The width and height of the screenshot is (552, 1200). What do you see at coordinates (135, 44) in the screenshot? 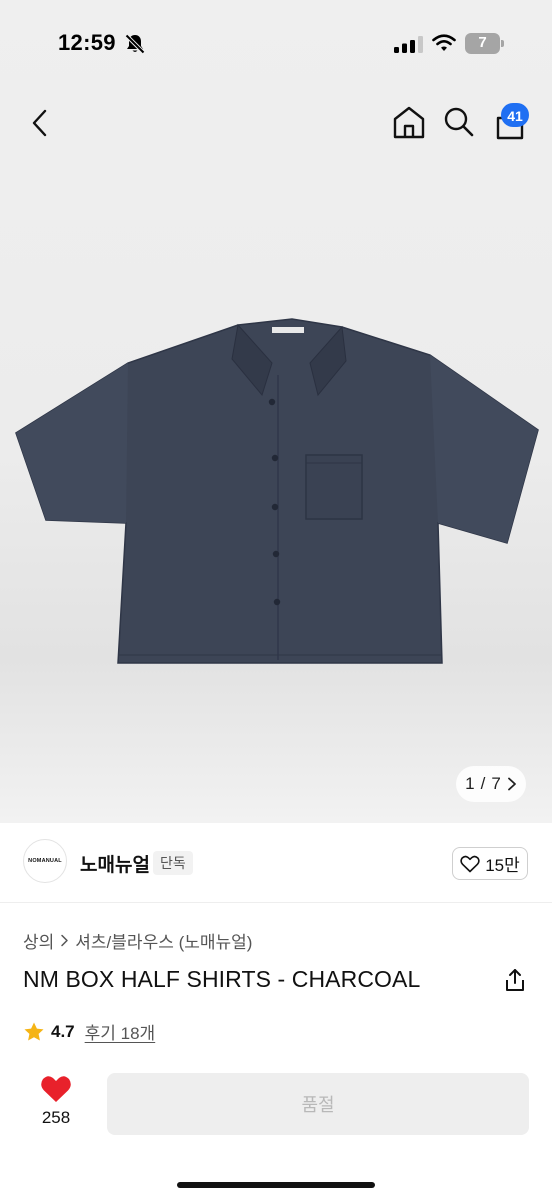
I see `bell-slash-icon` at bounding box center [135, 44].